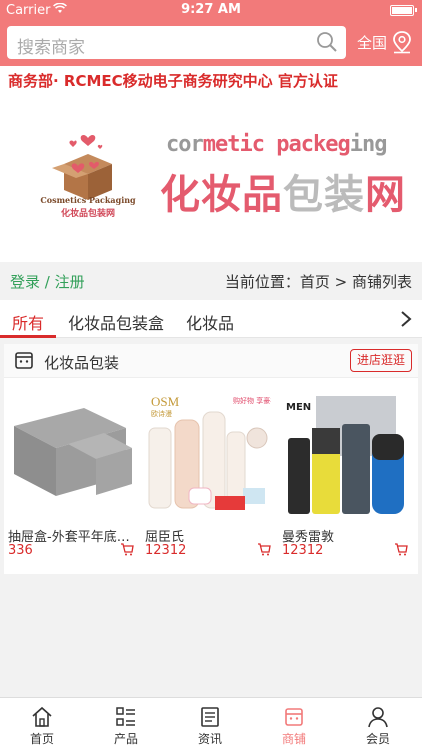  What do you see at coordinates (71, 455) in the screenshot?
I see `product-image-drawer-box` at bounding box center [71, 455].